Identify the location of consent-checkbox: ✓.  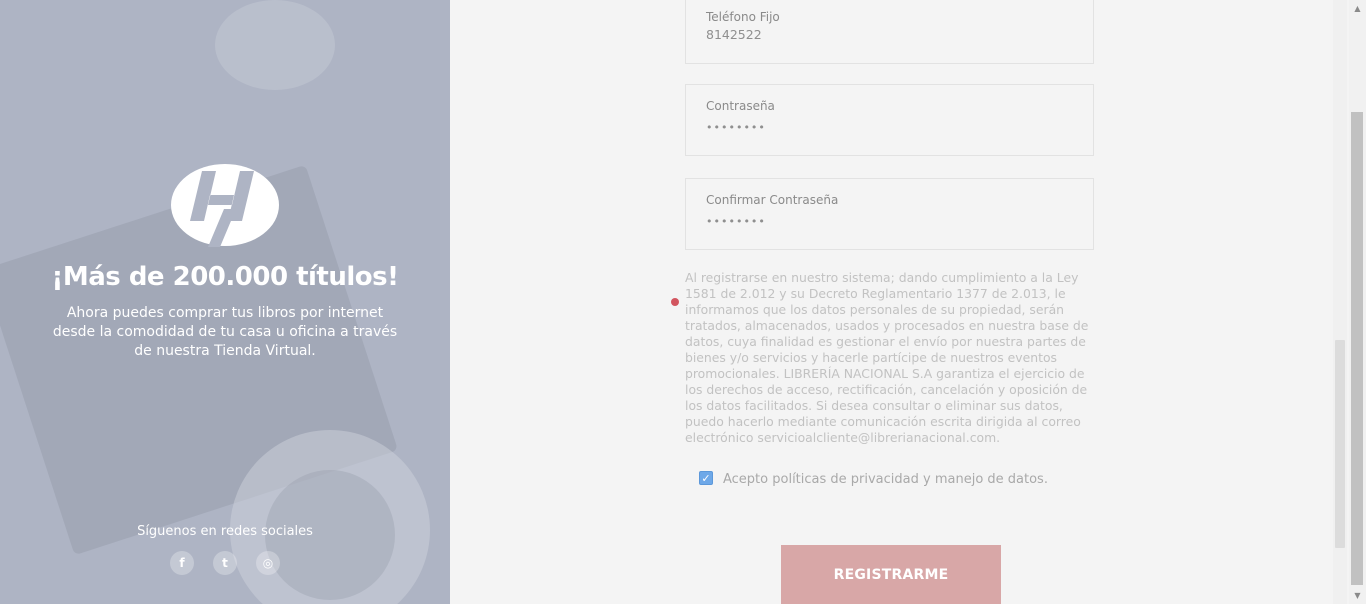
(706, 478).